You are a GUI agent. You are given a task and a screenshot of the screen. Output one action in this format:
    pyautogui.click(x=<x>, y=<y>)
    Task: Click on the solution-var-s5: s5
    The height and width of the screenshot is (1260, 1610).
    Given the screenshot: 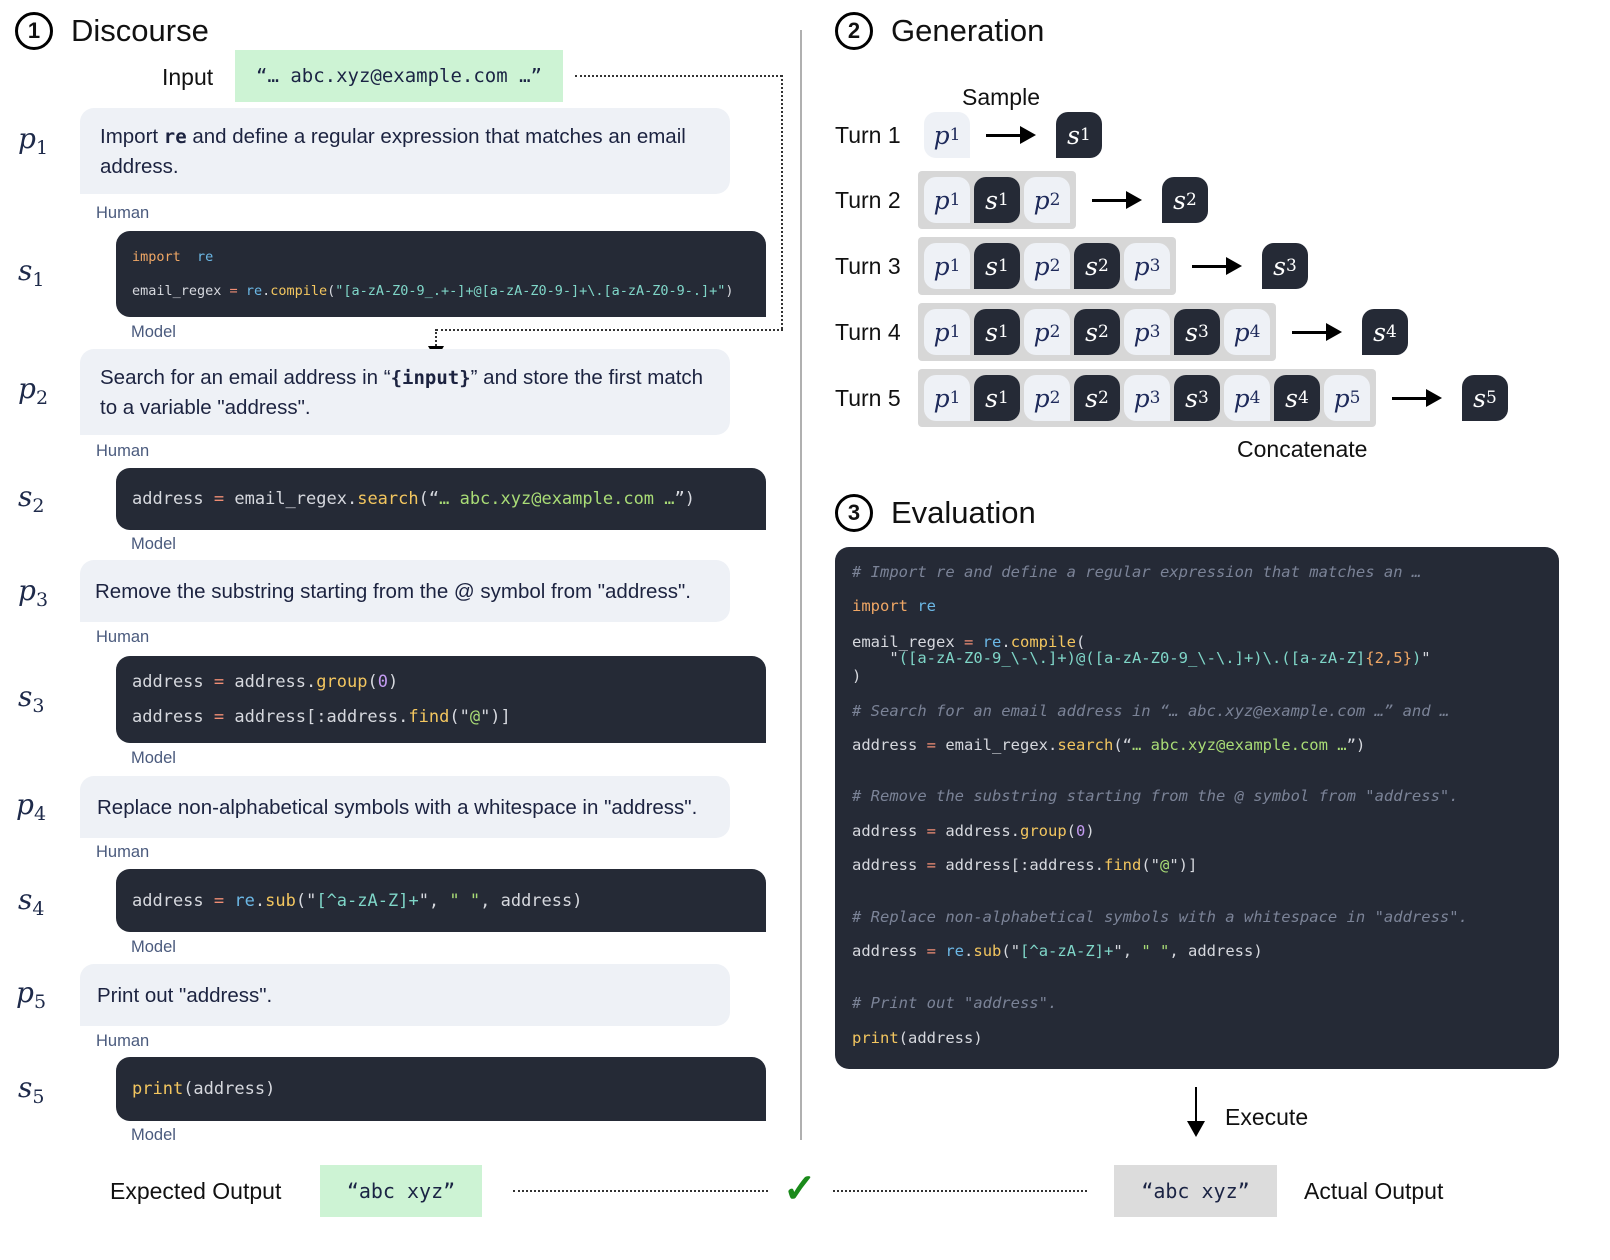 What is the action you would take?
    pyautogui.click(x=31, y=1089)
    